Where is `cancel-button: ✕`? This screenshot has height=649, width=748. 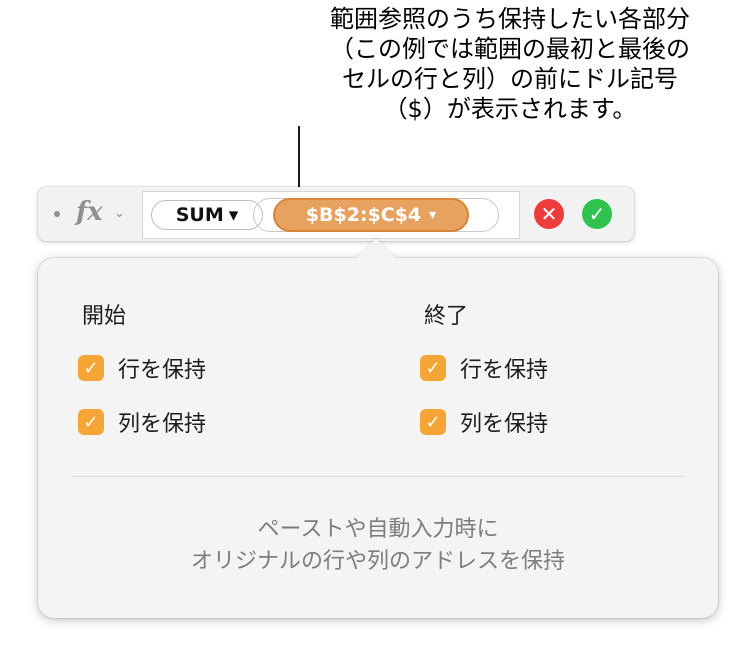
cancel-button: ✕ is located at coordinates (549, 214).